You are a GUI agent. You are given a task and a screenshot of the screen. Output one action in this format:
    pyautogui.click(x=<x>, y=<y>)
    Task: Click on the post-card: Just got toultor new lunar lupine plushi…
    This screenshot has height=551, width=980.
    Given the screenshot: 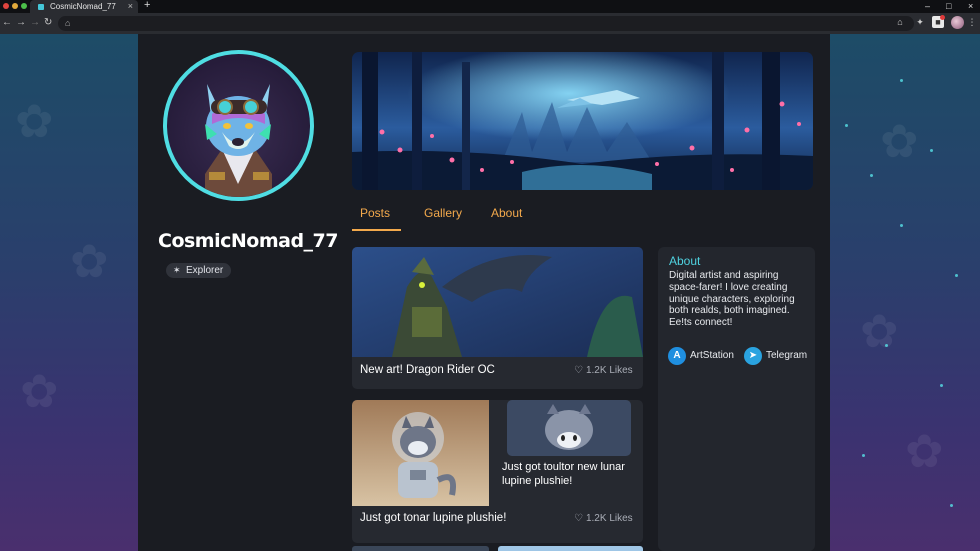 What is the action you would take?
    pyautogui.click(x=497, y=471)
    